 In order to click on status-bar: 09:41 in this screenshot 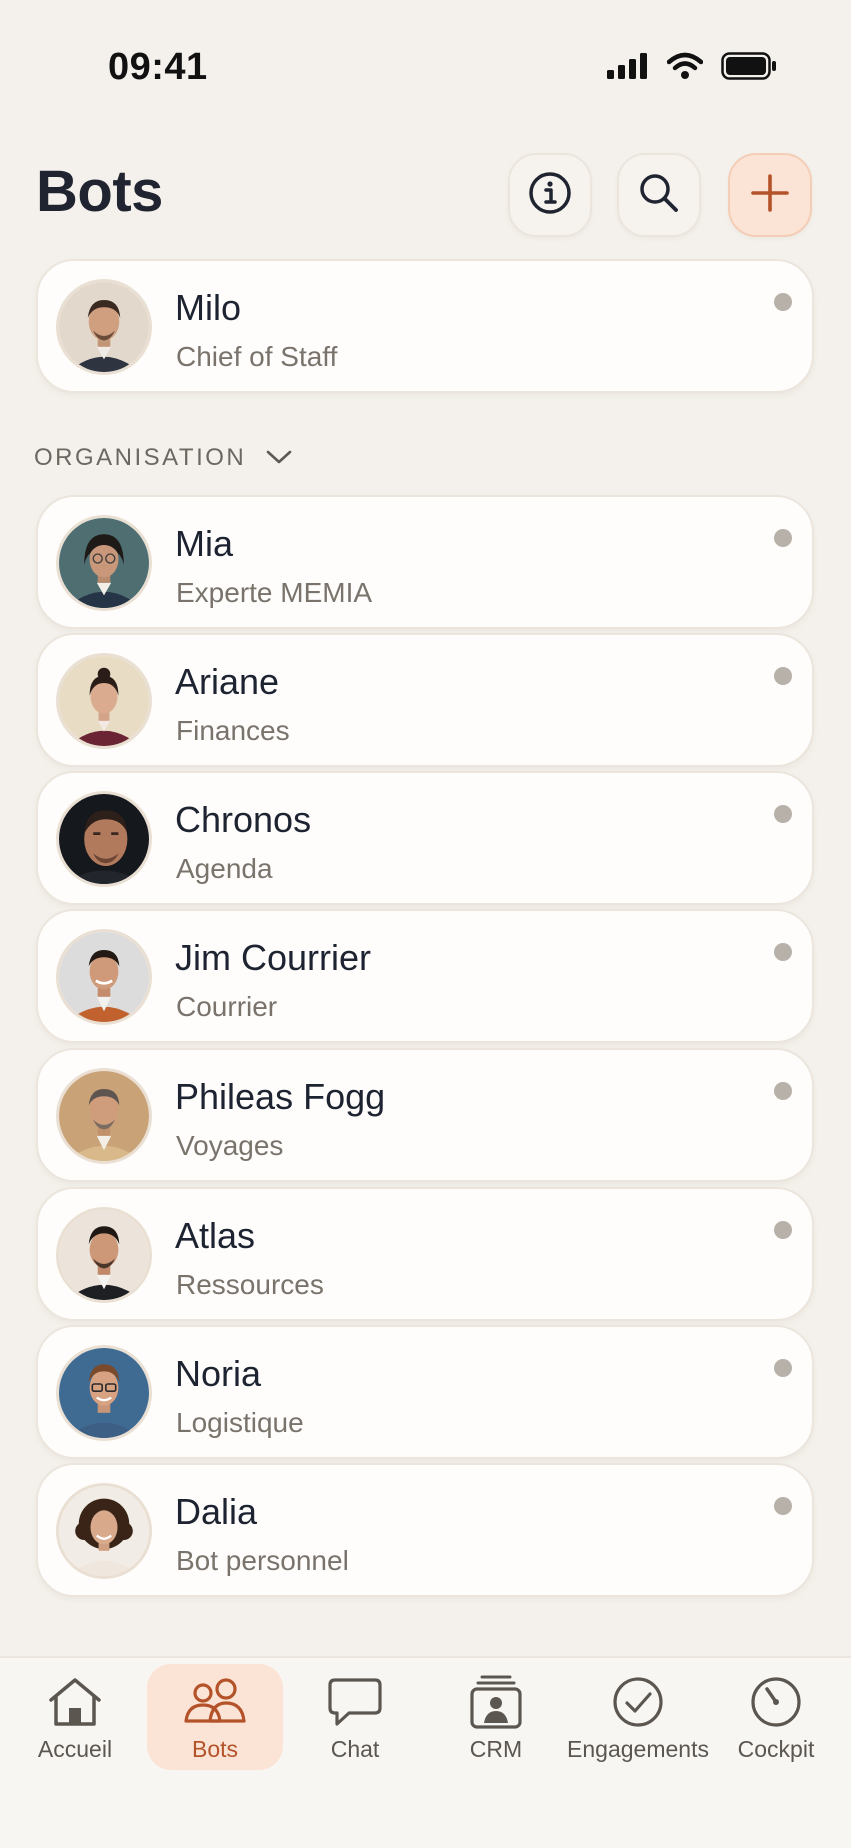, I will do `click(425, 70)`.